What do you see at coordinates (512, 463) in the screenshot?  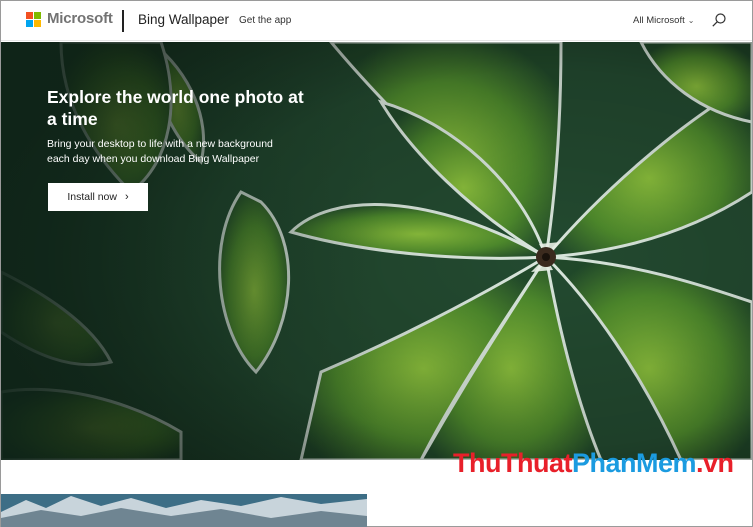 I see `watermark-part1: ThuThuat` at bounding box center [512, 463].